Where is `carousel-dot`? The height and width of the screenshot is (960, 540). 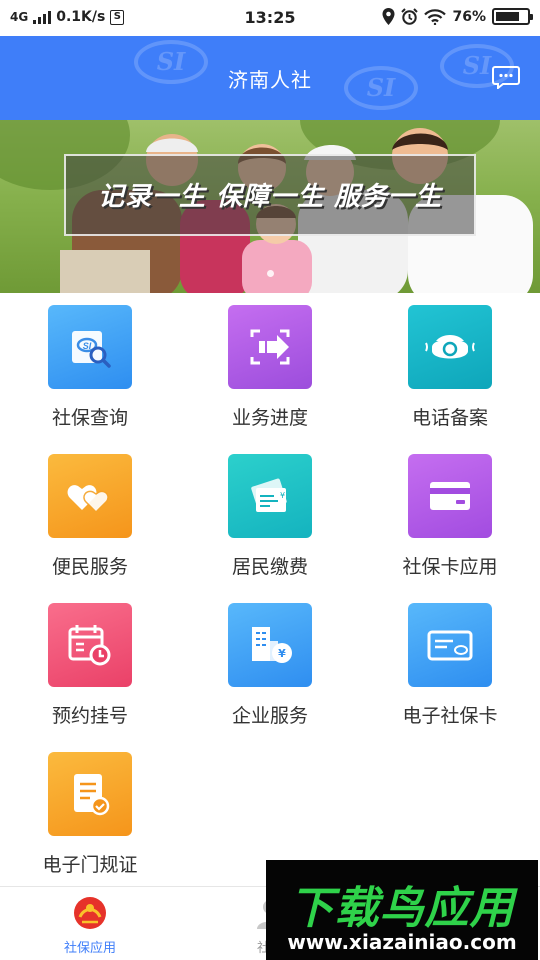 carousel-dot is located at coordinates (270, 273).